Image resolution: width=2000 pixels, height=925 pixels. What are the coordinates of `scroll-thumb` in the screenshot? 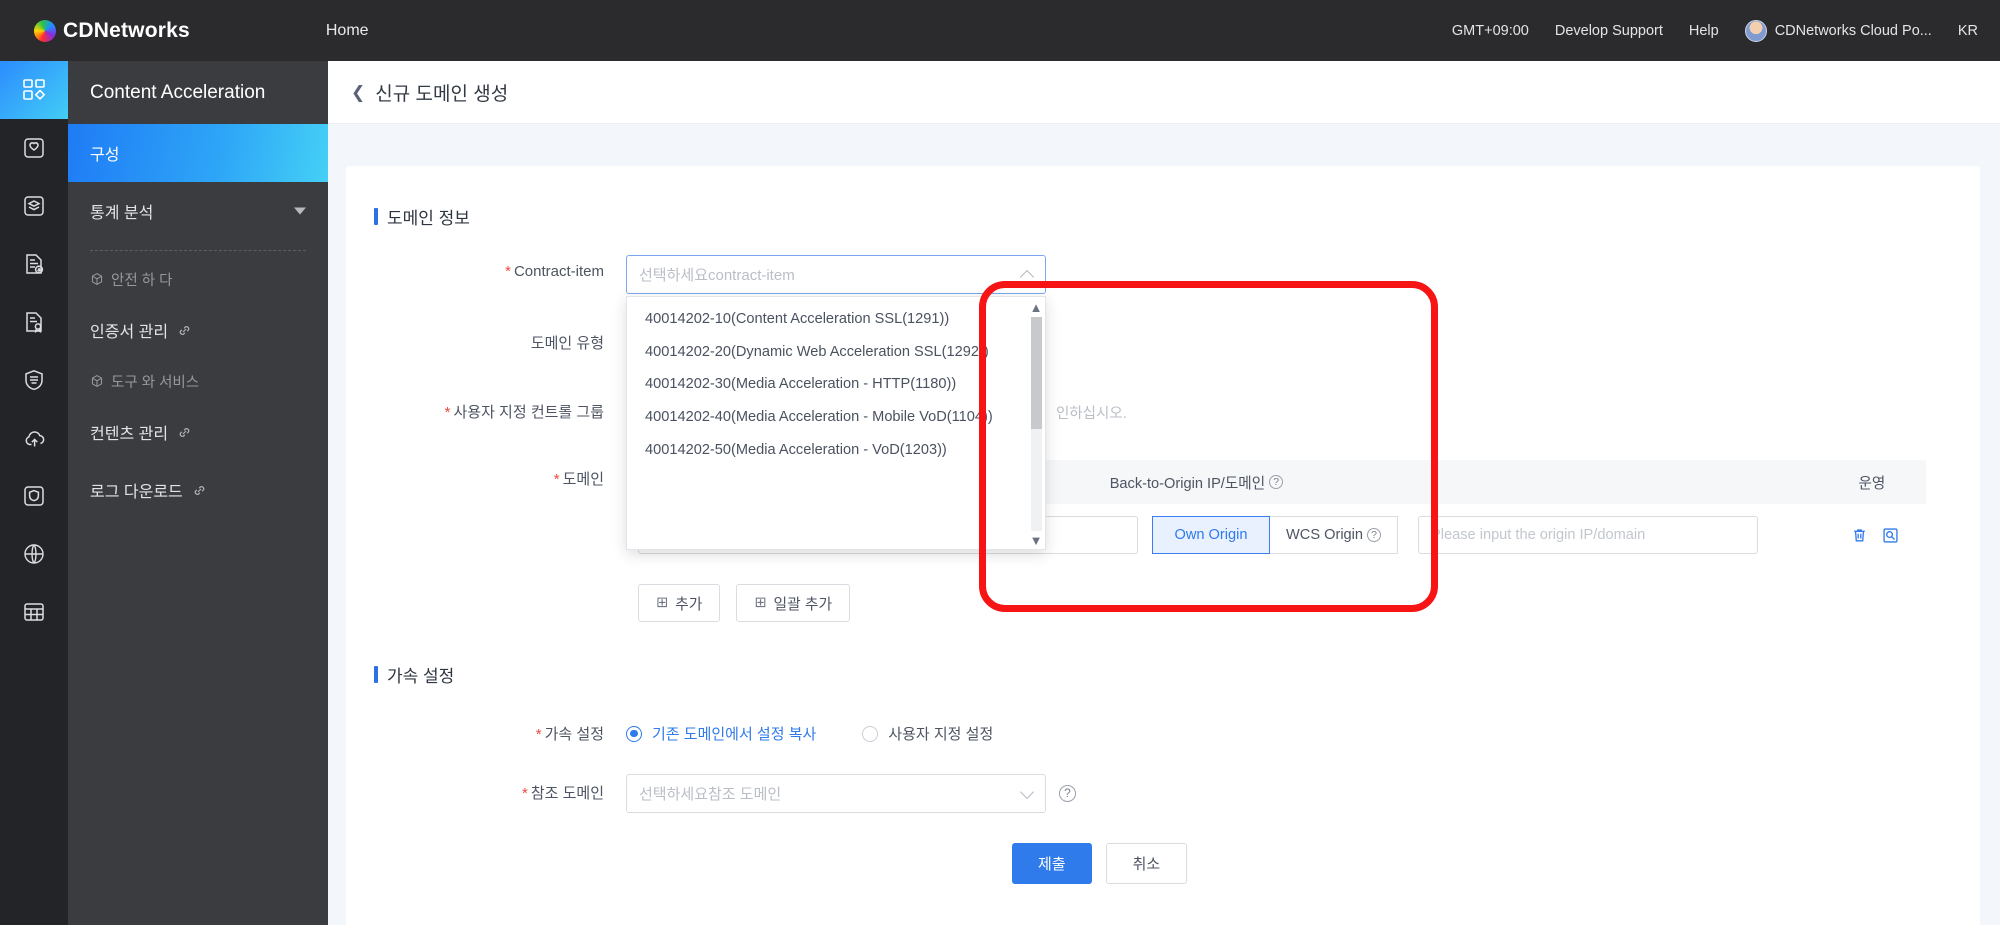 It's located at (1036, 373).